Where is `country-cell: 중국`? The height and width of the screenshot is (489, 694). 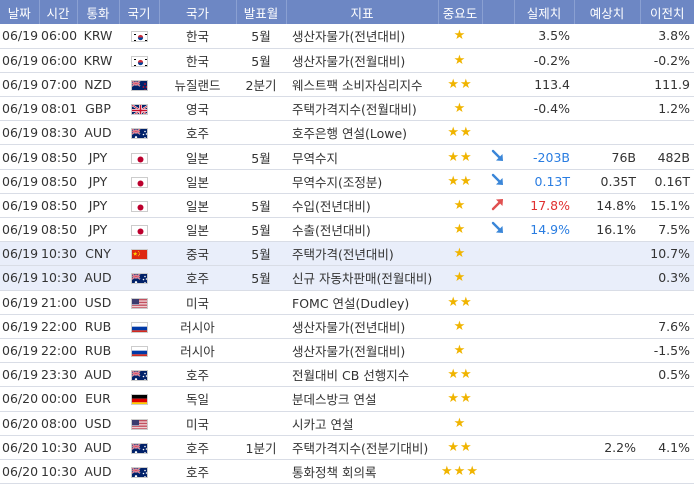 country-cell: 중국 is located at coordinates (197, 254).